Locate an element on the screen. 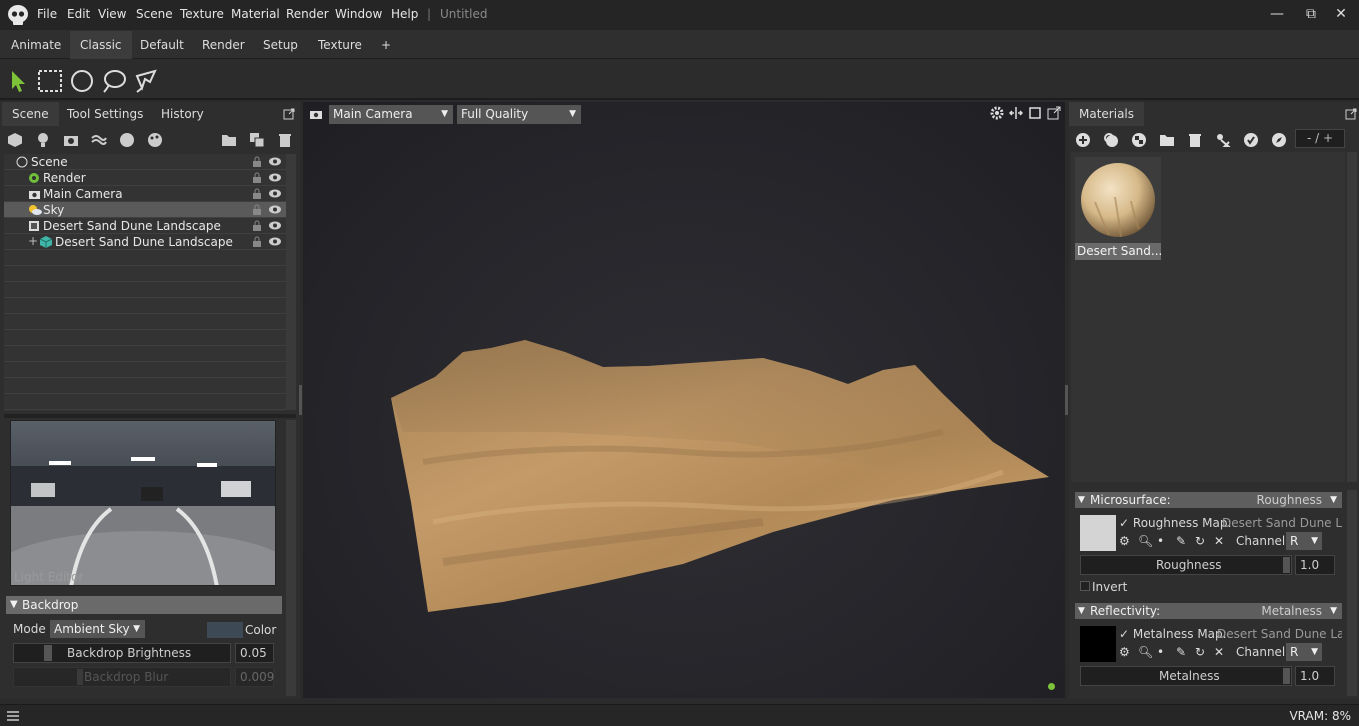  rect-select-icon is located at coordinates (50, 81).